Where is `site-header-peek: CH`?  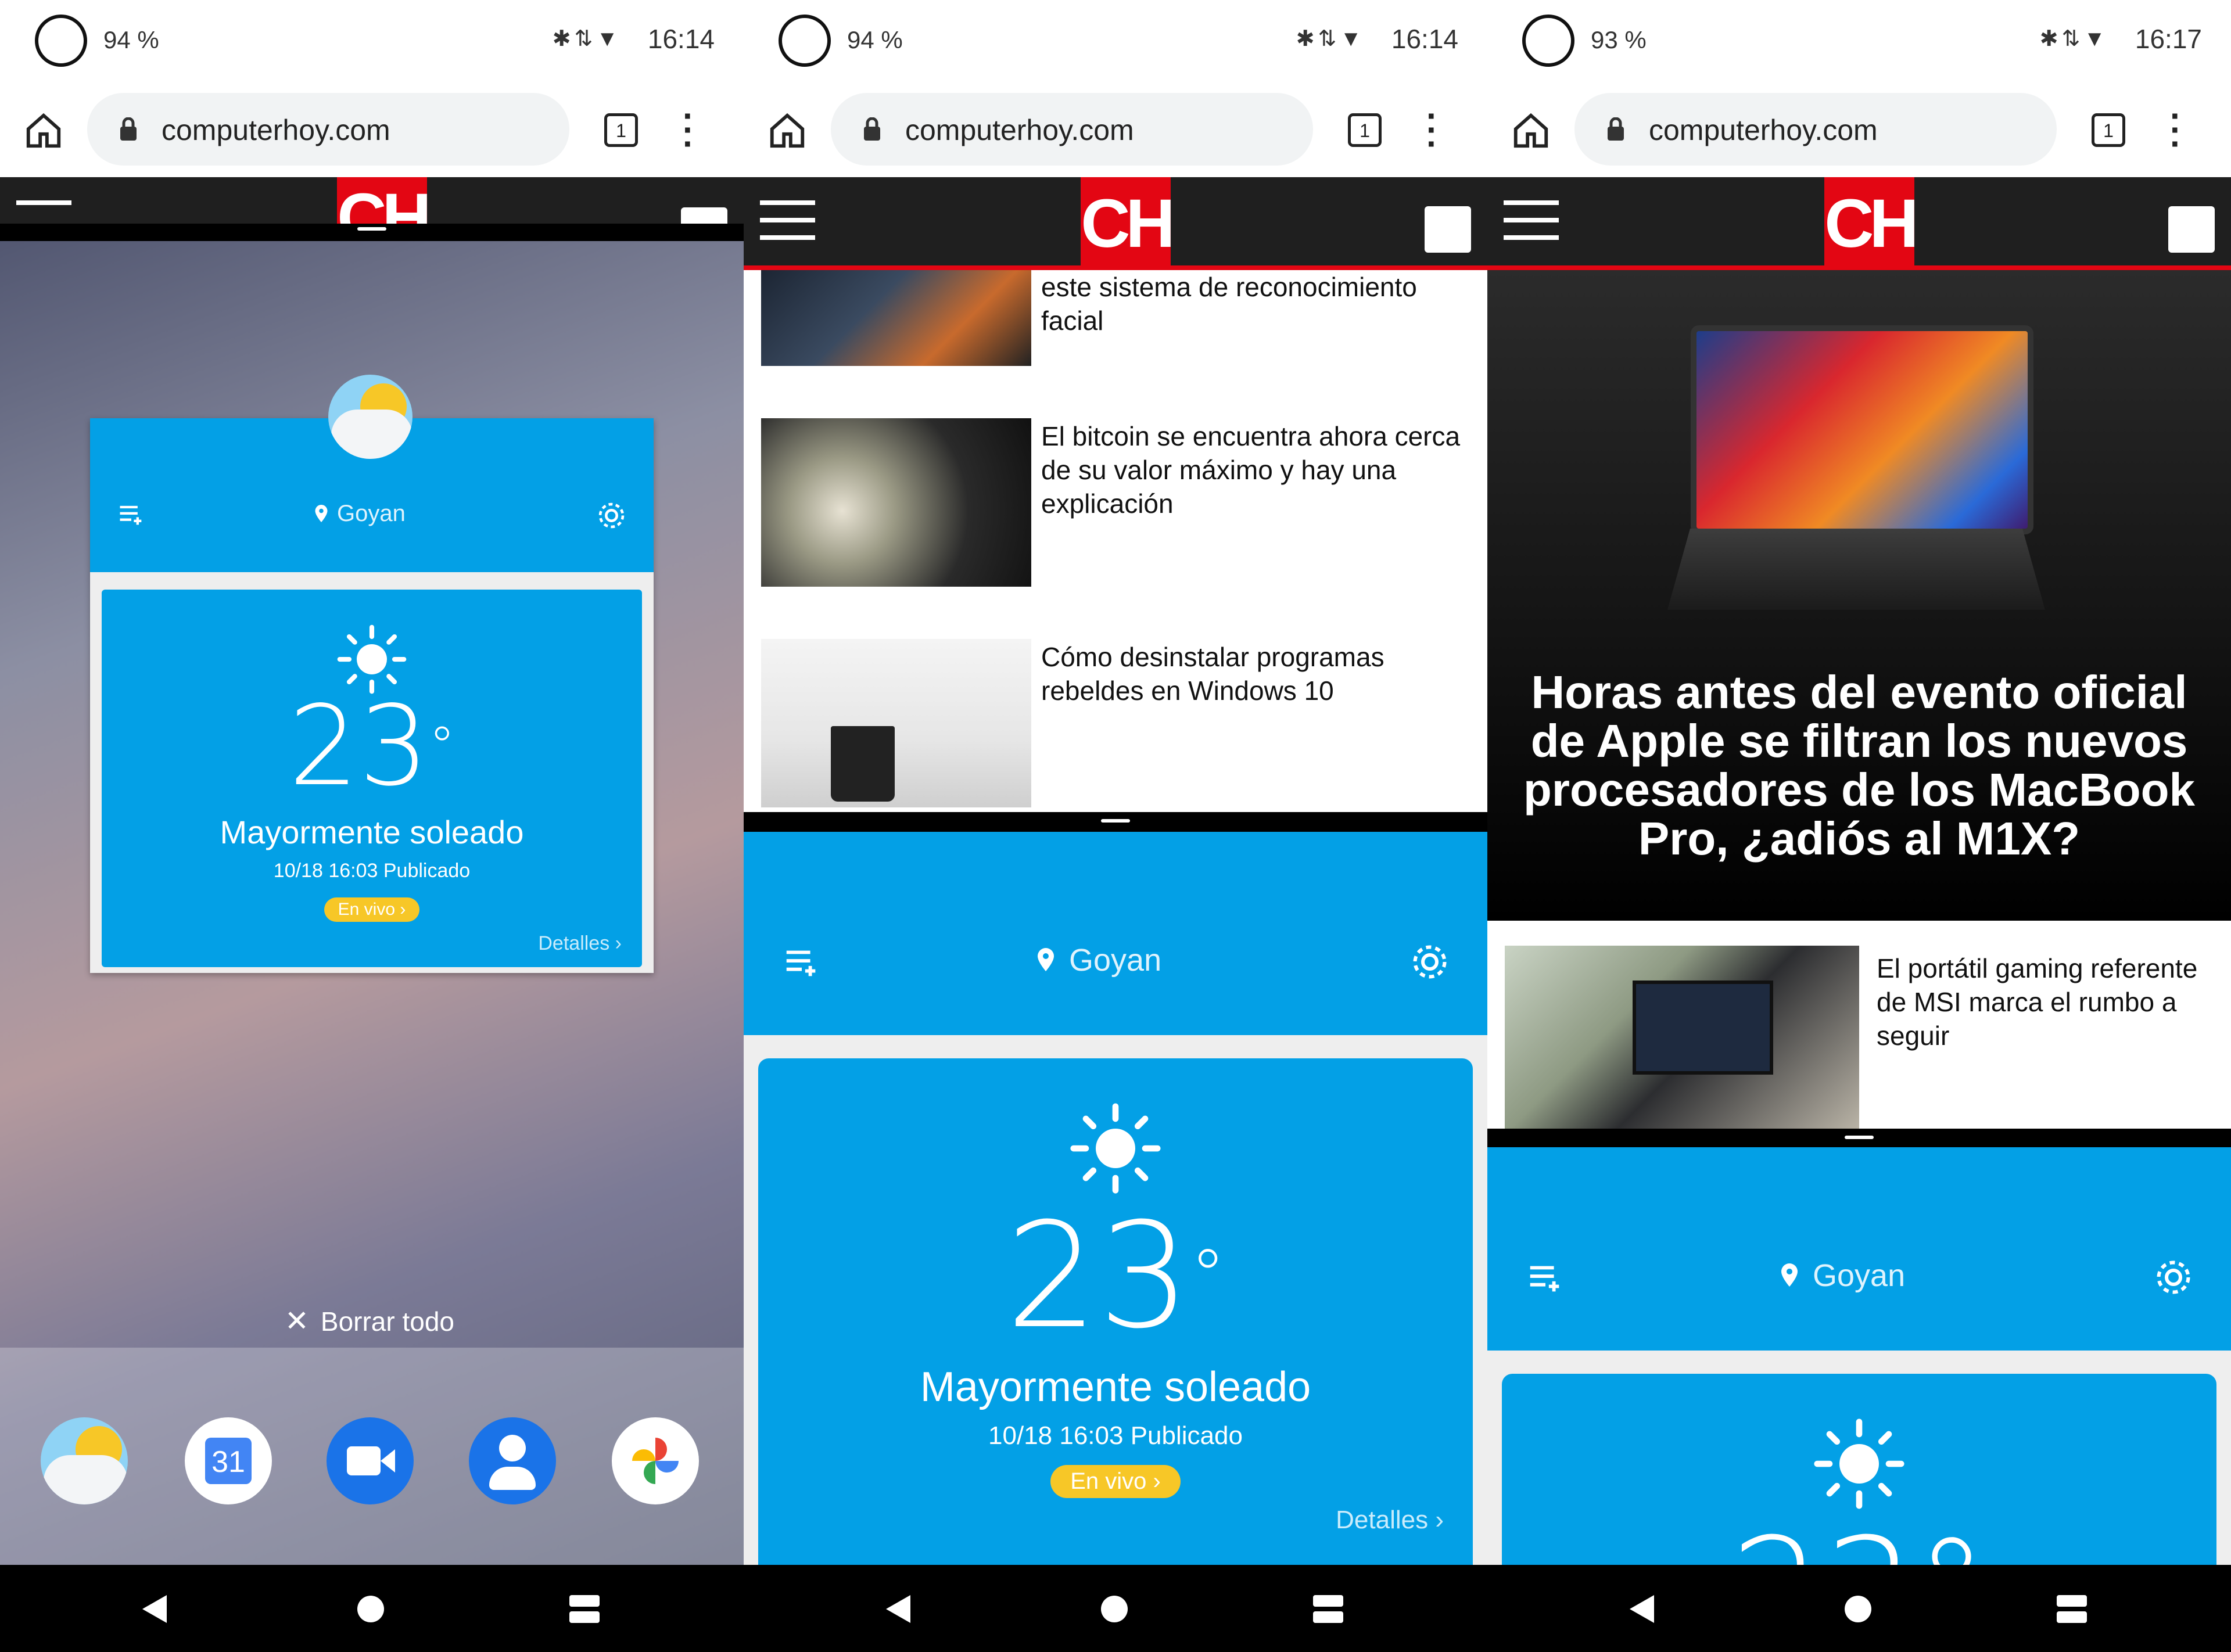
site-header-peek: CH is located at coordinates (372, 201).